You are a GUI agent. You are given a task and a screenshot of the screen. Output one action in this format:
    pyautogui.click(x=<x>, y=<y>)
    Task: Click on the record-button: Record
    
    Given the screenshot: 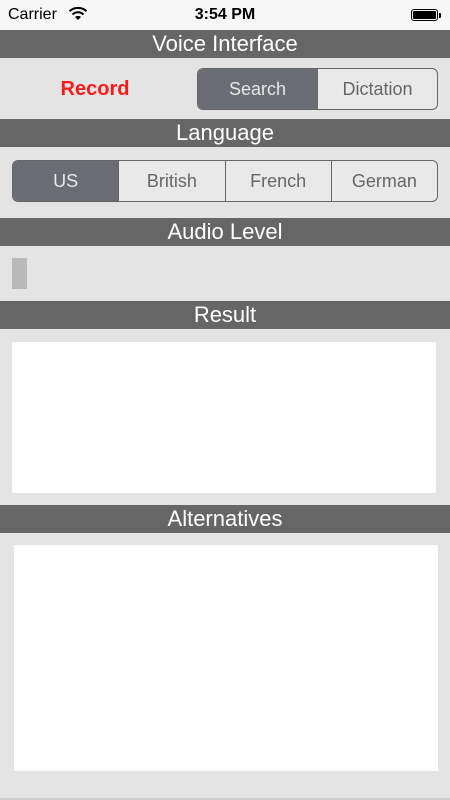 What is the action you would take?
    pyautogui.click(x=95, y=89)
    